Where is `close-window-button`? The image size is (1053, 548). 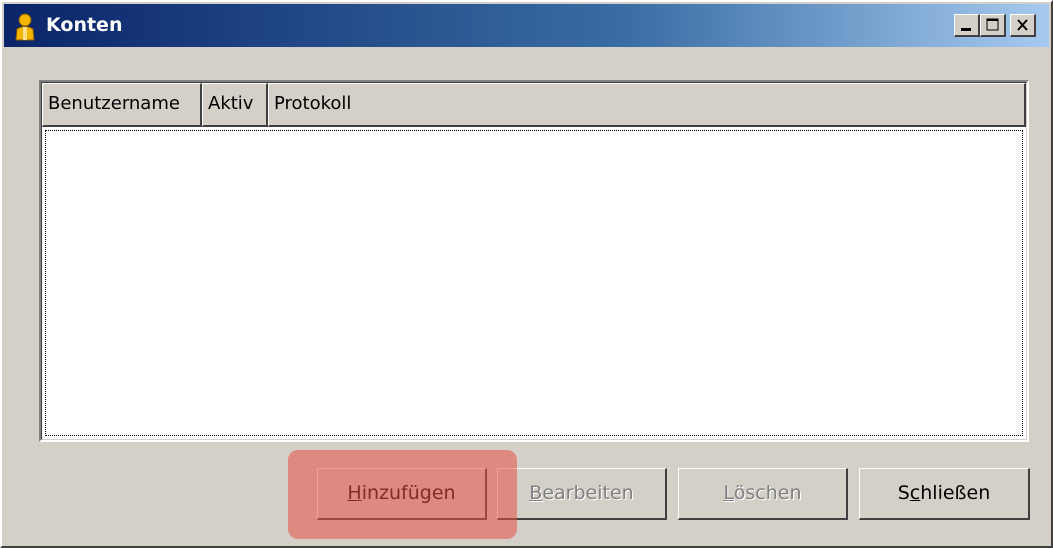
close-window-button is located at coordinates (1023, 25).